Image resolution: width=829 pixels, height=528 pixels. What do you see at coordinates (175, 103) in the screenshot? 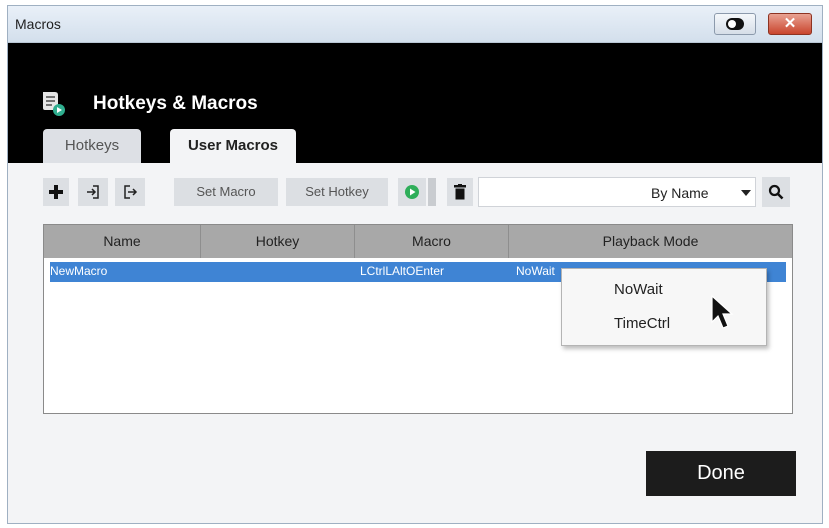
I see `header-title: Hotkeys & Macros` at bounding box center [175, 103].